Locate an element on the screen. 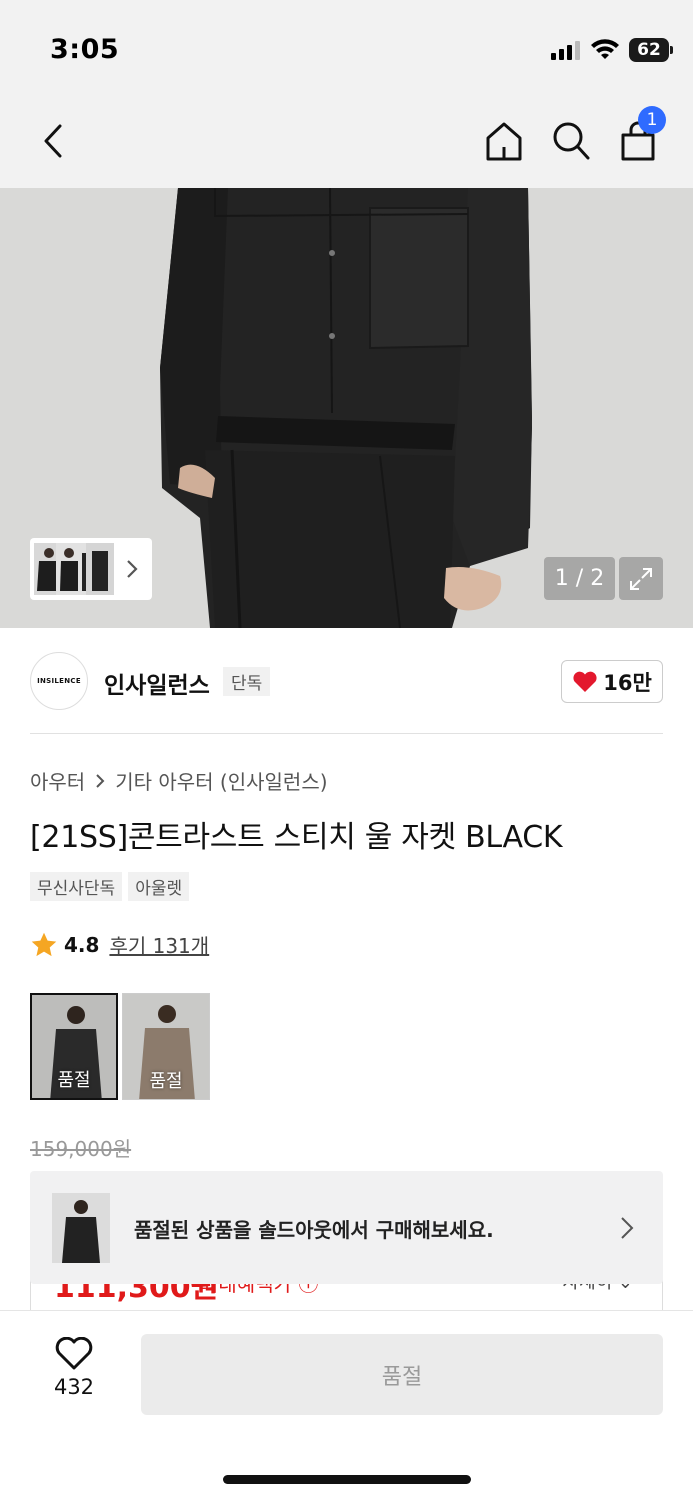 The width and height of the screenshot is (693, 1500). status-icons: 62 is located at coordinates (612, 50).